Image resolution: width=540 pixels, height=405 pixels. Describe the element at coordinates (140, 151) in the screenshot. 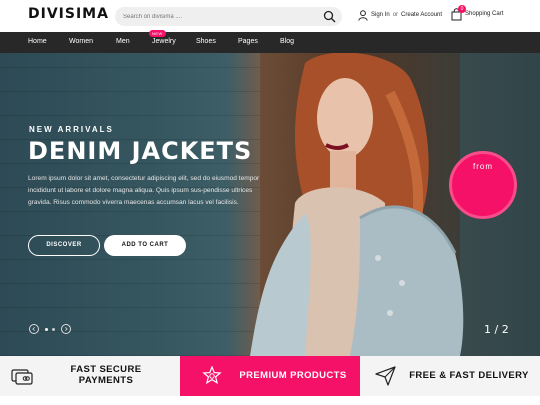

I see `hero-title: DENIM JACKETS` at that location.